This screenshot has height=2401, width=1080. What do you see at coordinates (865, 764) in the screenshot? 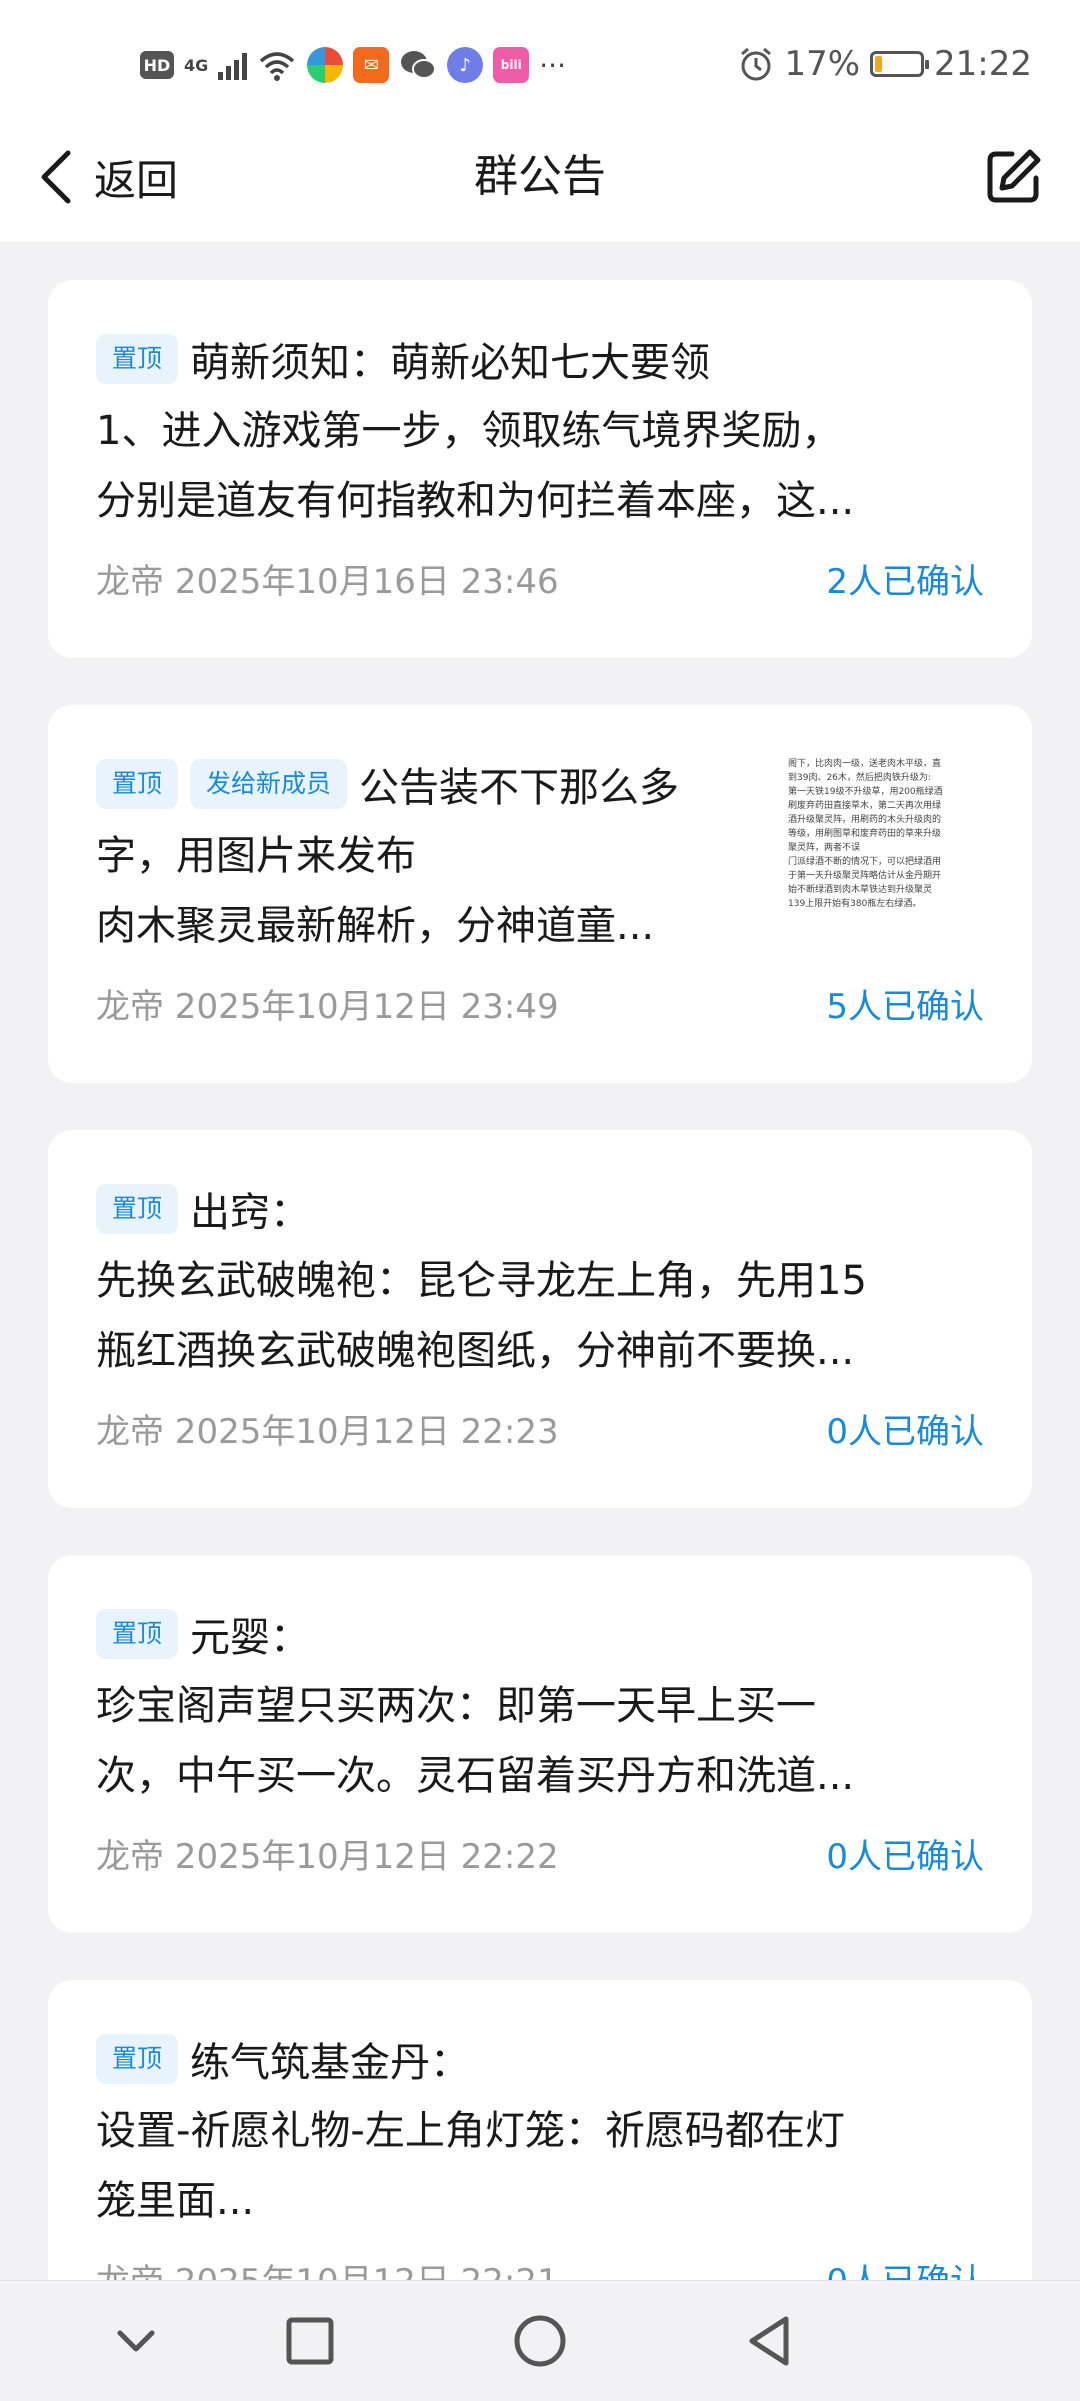
I see `thumbnail-text: 阁下，比肉肉一级，送老肉木平级，直` at bounding box center [865, 764].